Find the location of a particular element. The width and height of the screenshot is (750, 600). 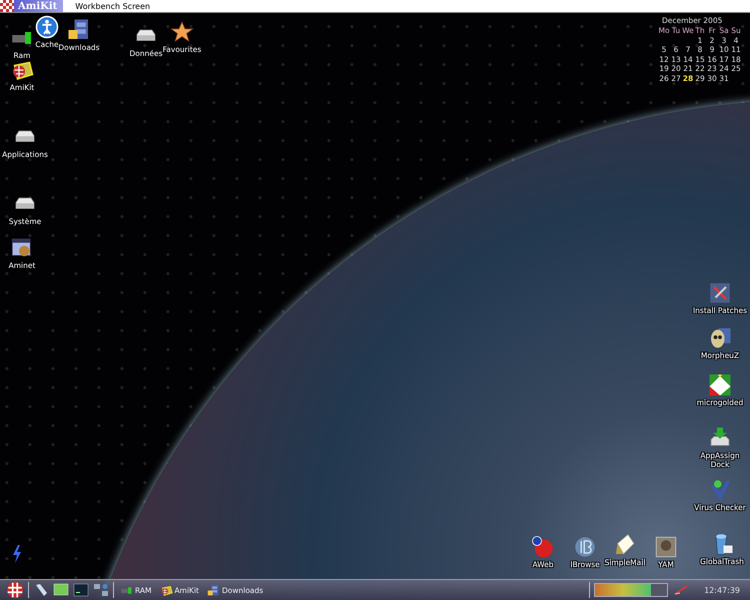

star-icon is located at coordinates (182, 32).